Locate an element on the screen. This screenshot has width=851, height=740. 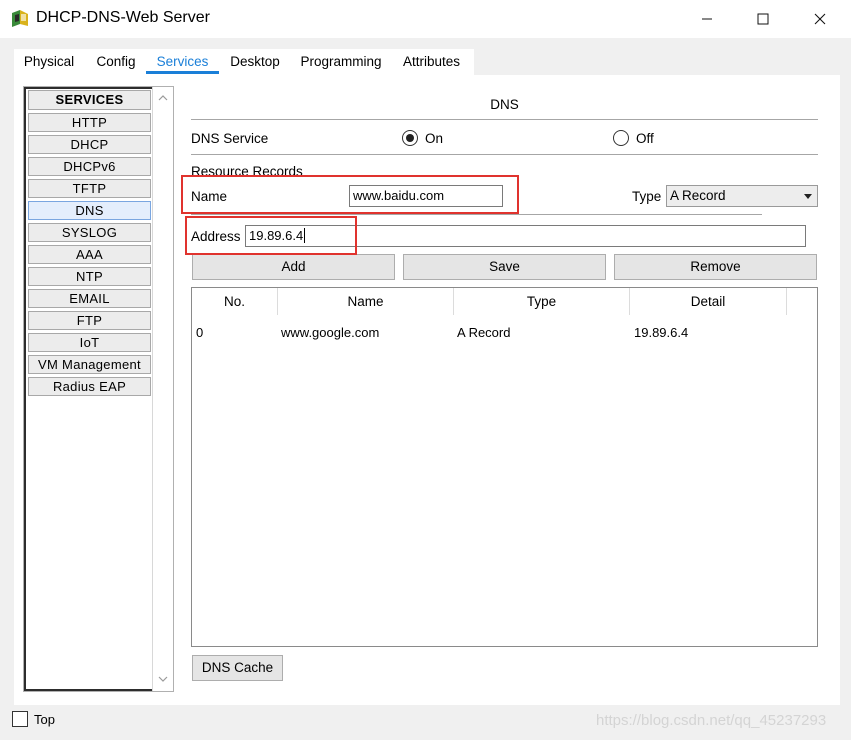
sidebar-item-tftp: TFTP is located at coordinates (89, 188).